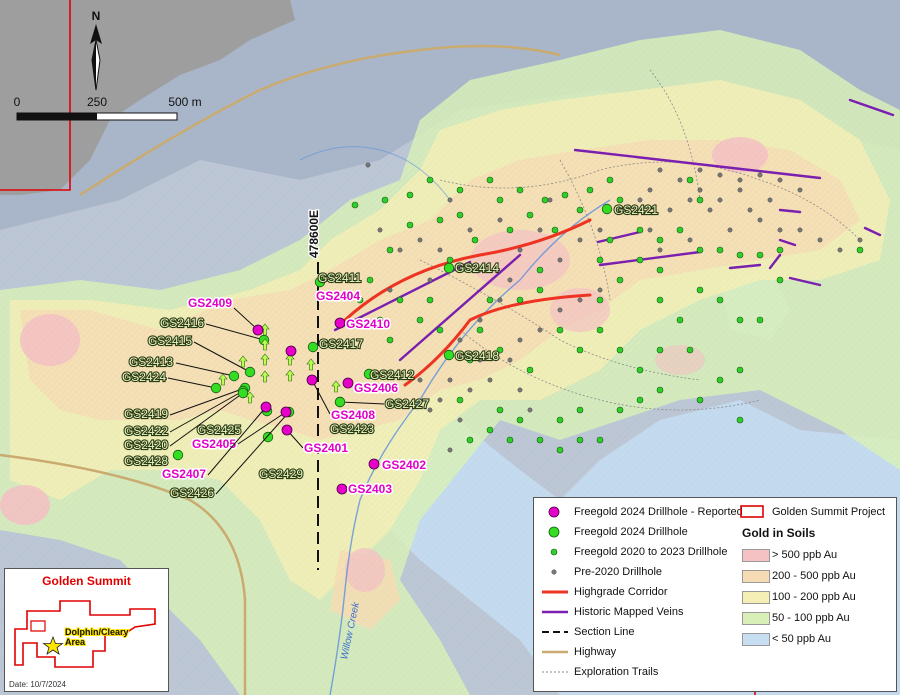  What do you see at coordinates (811, 618) in the screenshot?
I see `soil-legend-label: 50 - 100 ppb Au` at bounding box center [811, 618].